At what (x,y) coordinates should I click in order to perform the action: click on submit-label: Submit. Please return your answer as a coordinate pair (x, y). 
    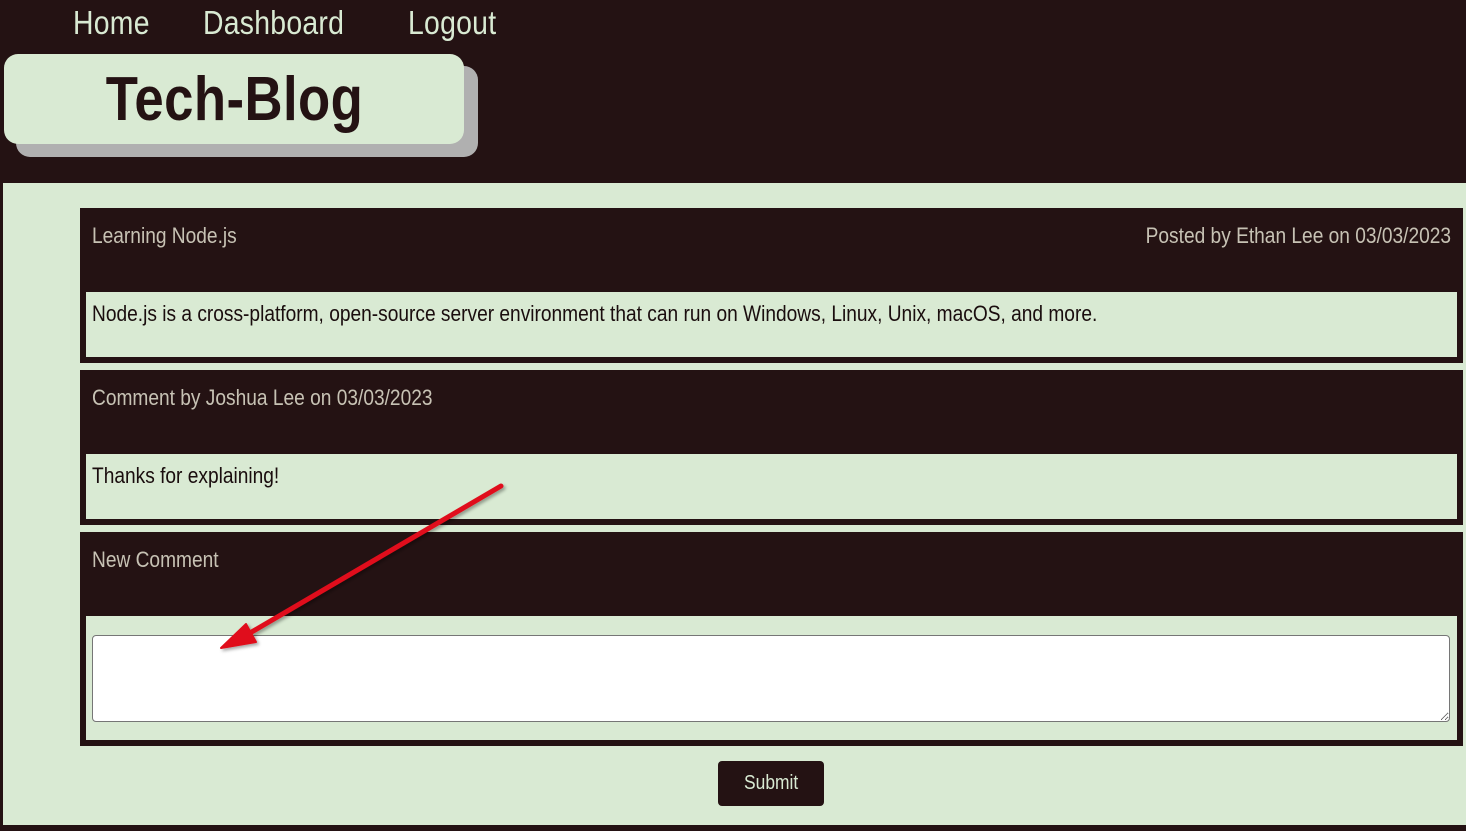
    Looking at the image, I should click on (771, 783).